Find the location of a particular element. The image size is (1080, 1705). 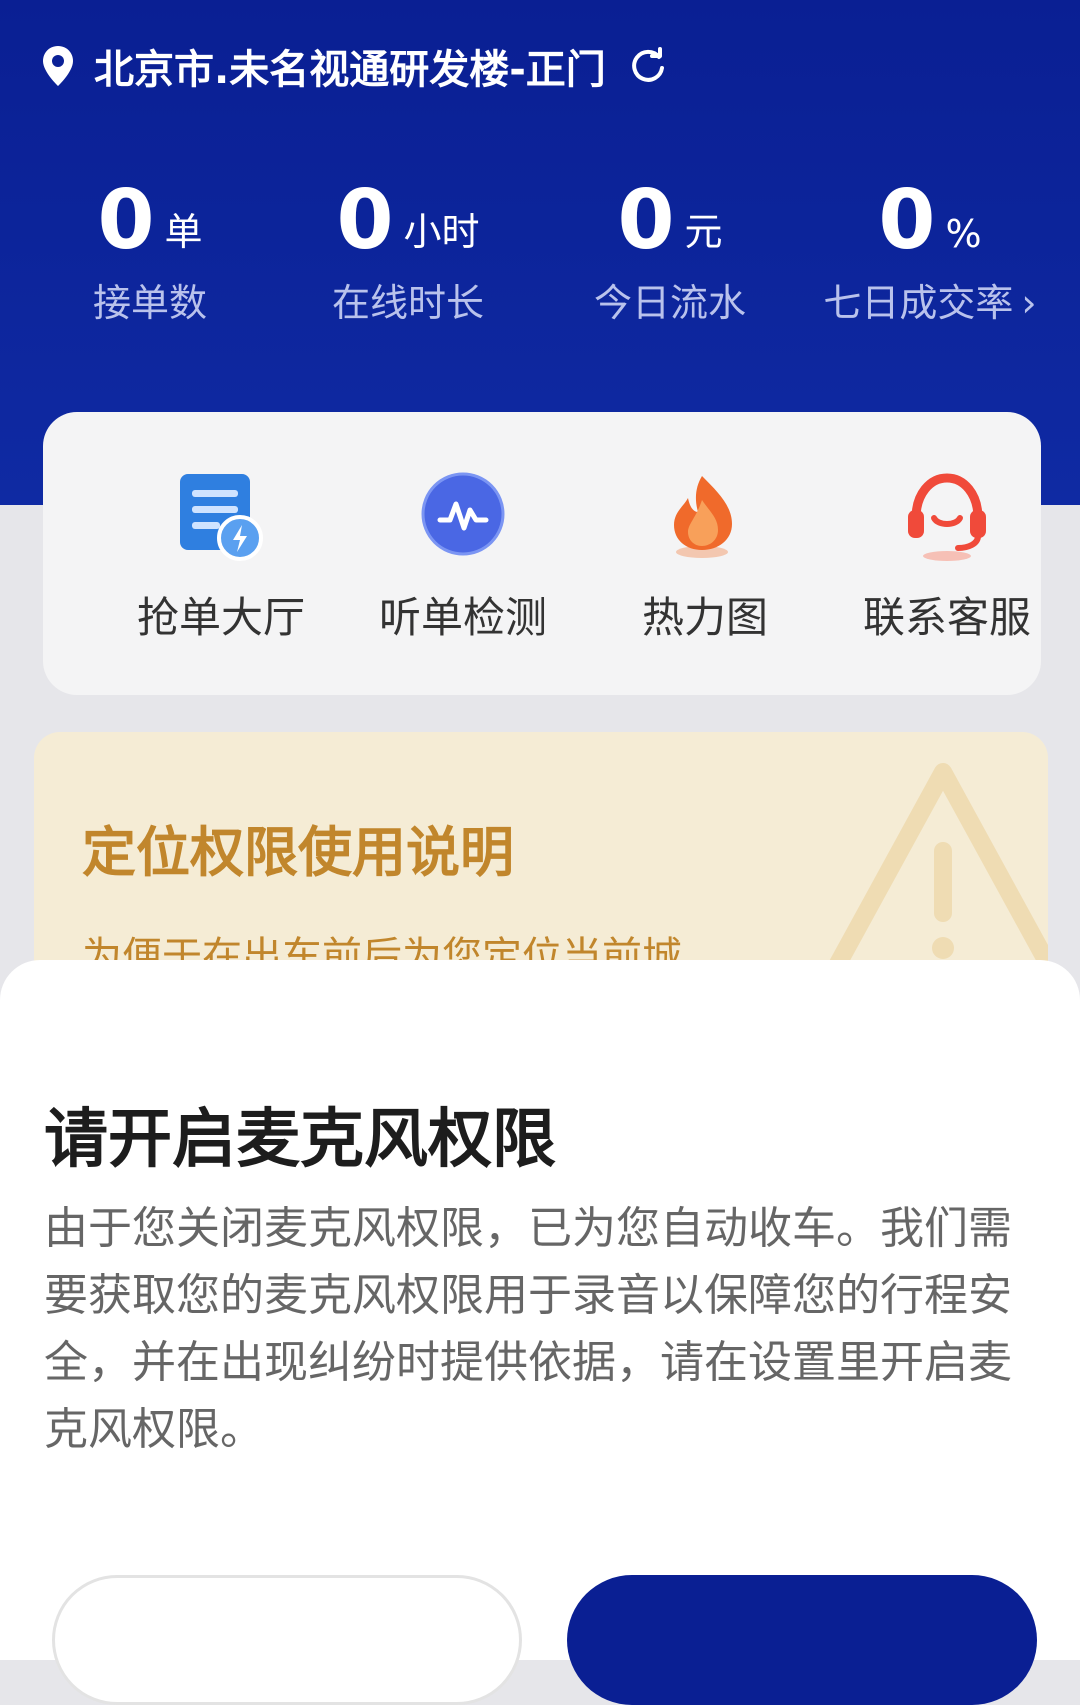

stat-seven-day-rate: 0 % 七日成交率 › is located at coordinates (930, 249).